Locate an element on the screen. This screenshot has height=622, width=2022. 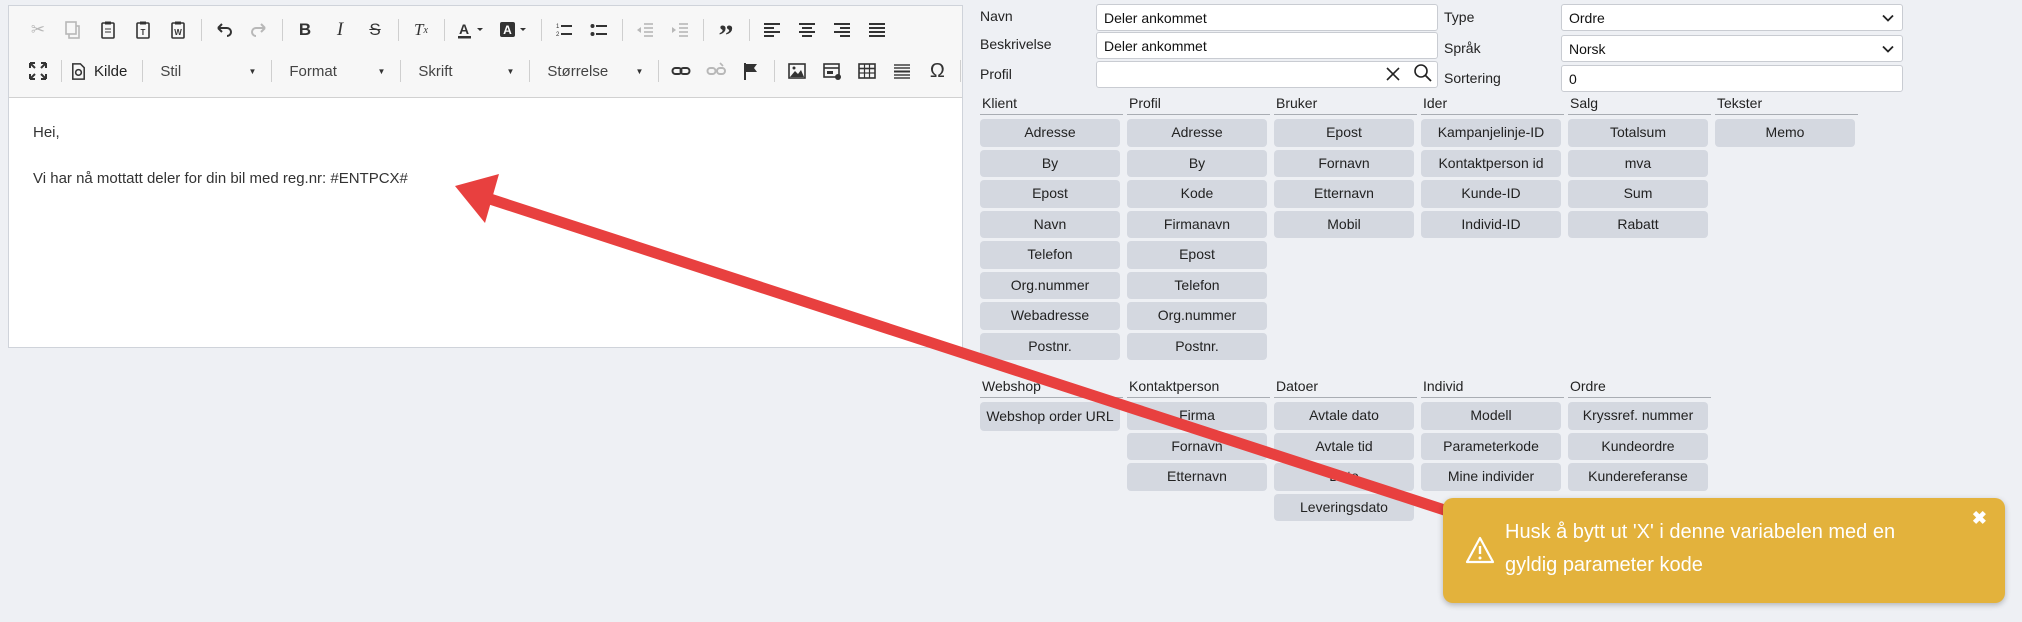
variable-chip: Firmanavn is located at coordinates (1197, 224).